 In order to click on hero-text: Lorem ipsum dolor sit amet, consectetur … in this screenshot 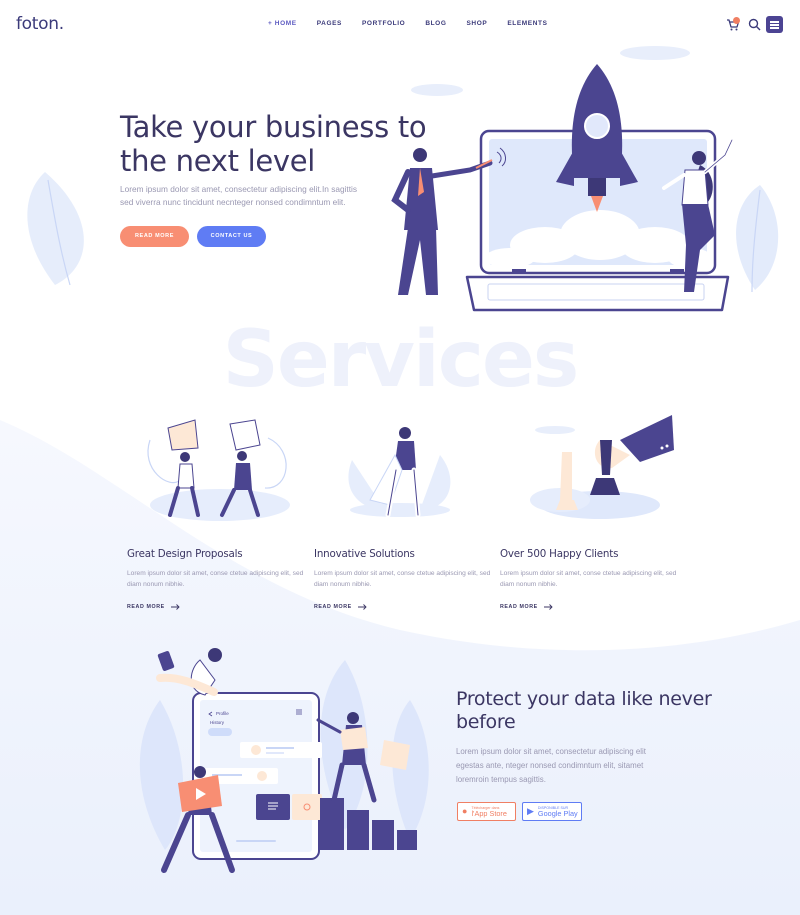, I will do `click(239, 195)`.